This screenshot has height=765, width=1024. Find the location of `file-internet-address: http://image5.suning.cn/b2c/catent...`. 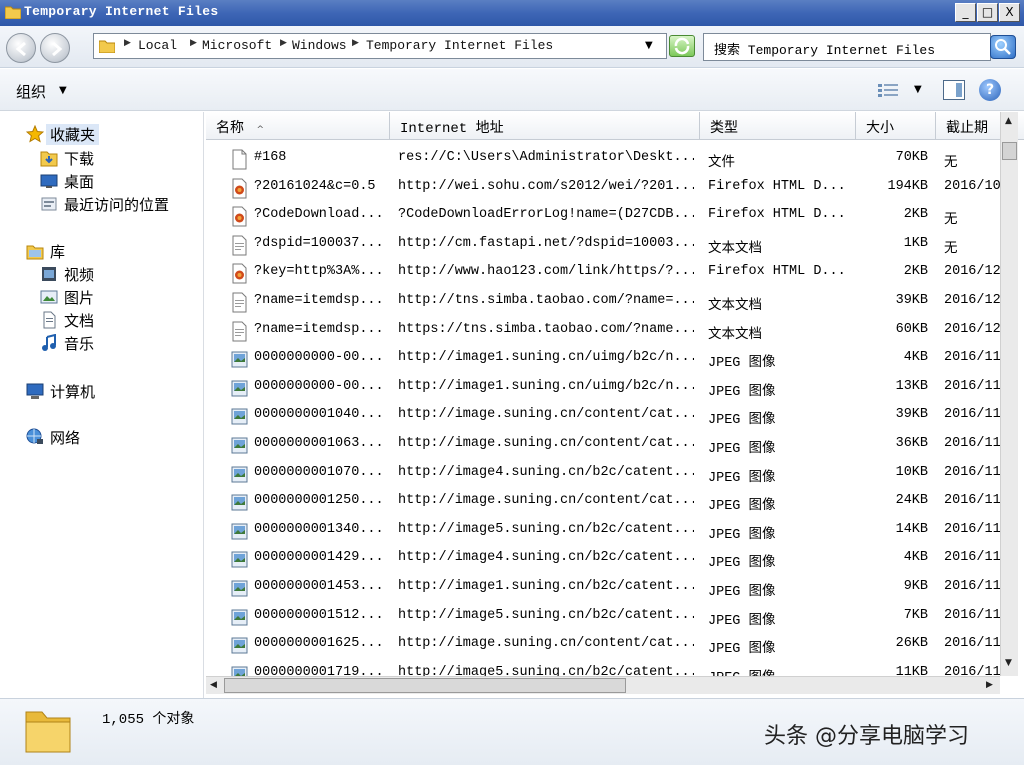

file-internet-address: http://image5.suning.cn/b2c/catent... is located at coordinates (546, 529).